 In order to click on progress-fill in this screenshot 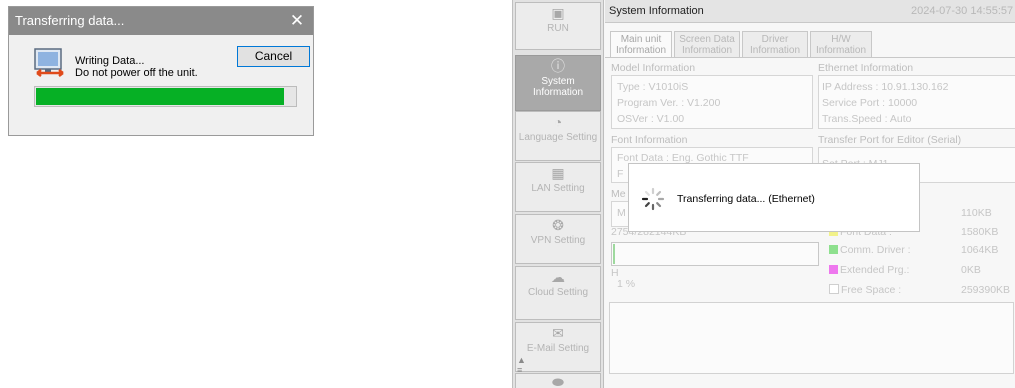, I will do `click(160, 96)`.